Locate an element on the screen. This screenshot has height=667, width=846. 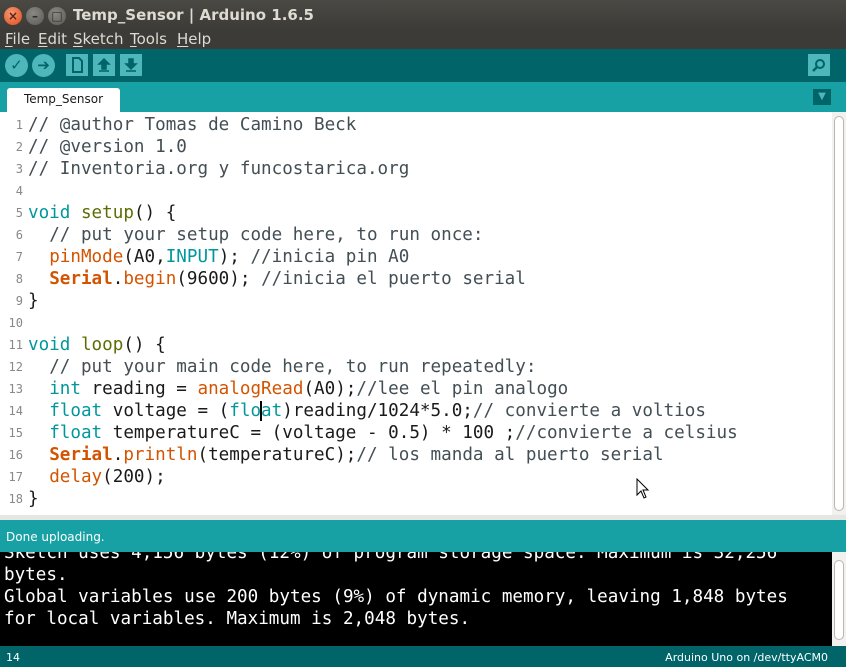
code-token: println is located at coordinates (160, 455).